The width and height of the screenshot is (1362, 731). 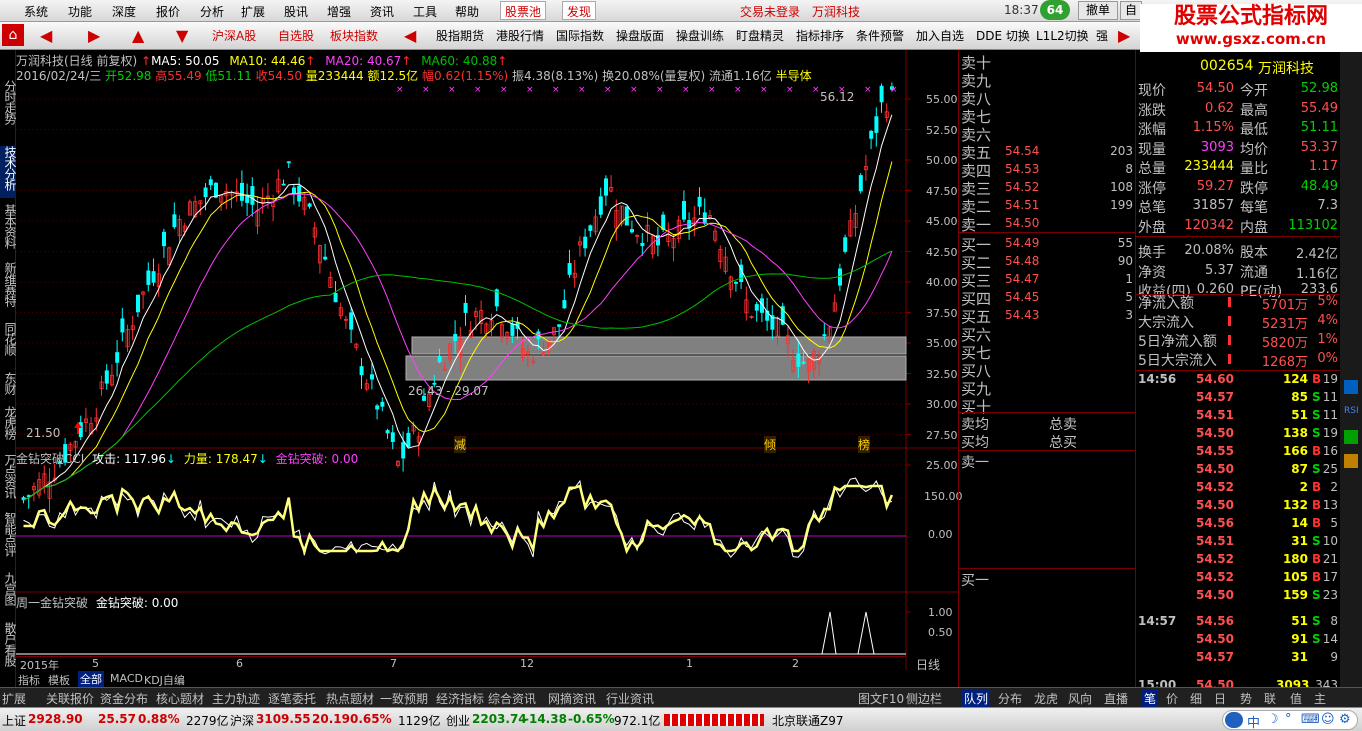 What do you see at coordinates (1048, 134) in the screenshot?
I see `sell-level: 卖六` at bounding box center [1048, 134].